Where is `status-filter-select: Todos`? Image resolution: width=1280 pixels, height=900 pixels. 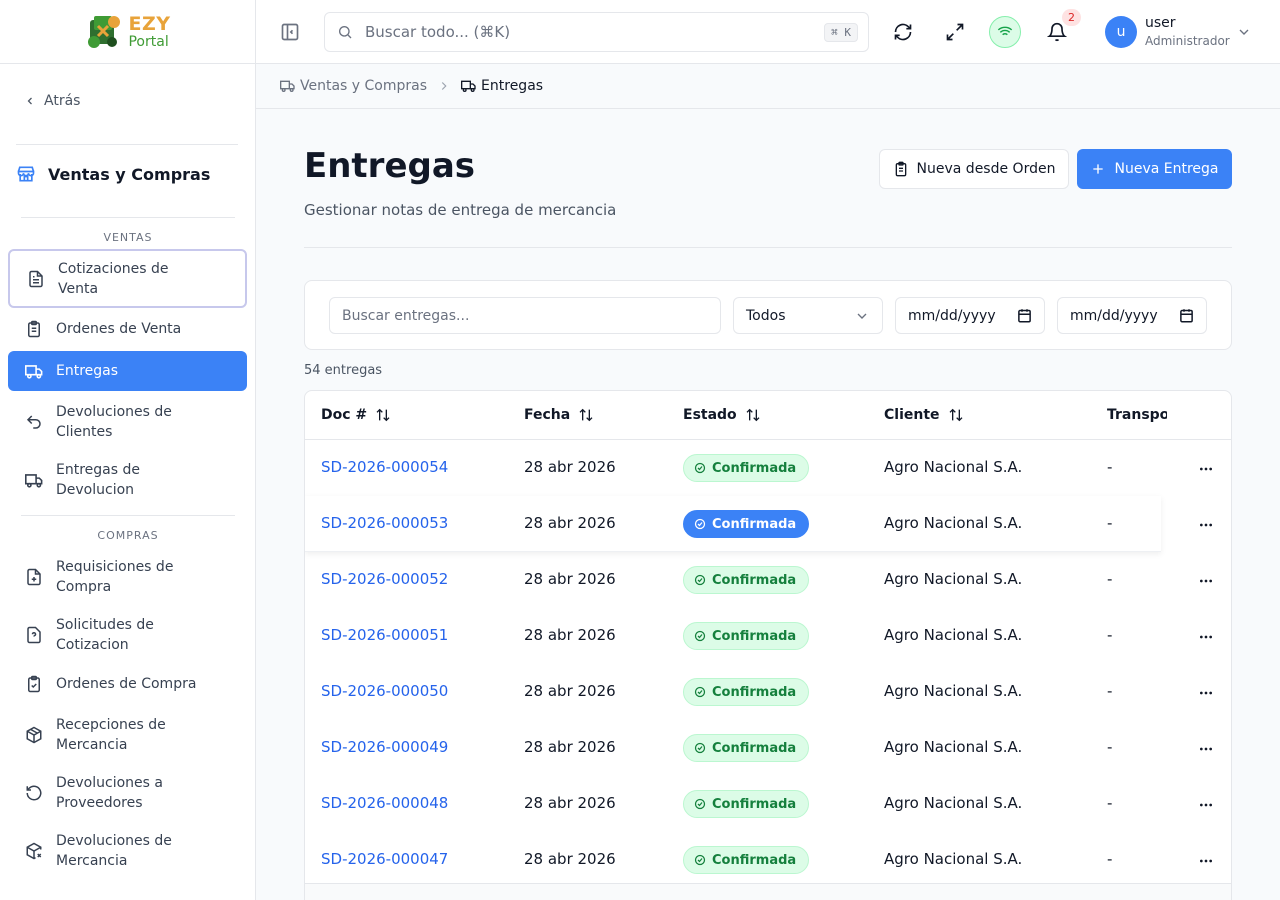 status-filter-select: Todos is located at coordinates (808, 315).